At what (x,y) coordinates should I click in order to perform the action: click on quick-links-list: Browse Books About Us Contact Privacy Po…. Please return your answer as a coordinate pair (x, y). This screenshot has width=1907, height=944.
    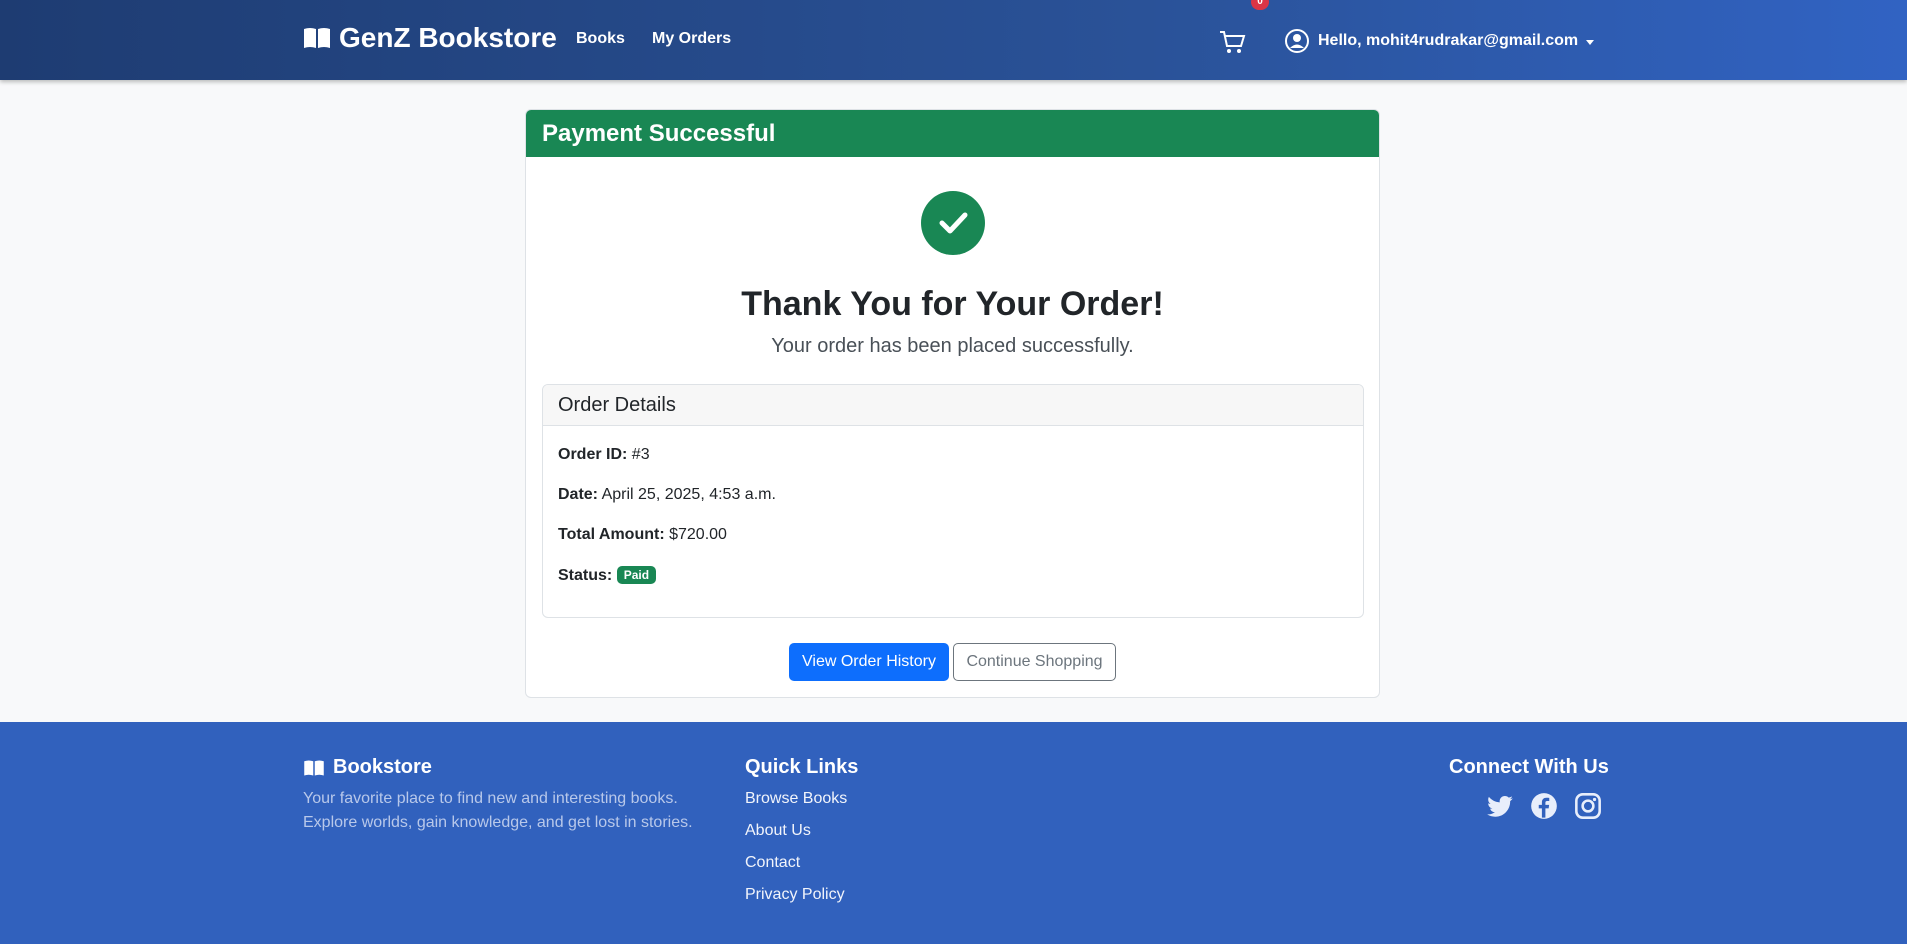
    Looking at the image, I should click on (796, 851).